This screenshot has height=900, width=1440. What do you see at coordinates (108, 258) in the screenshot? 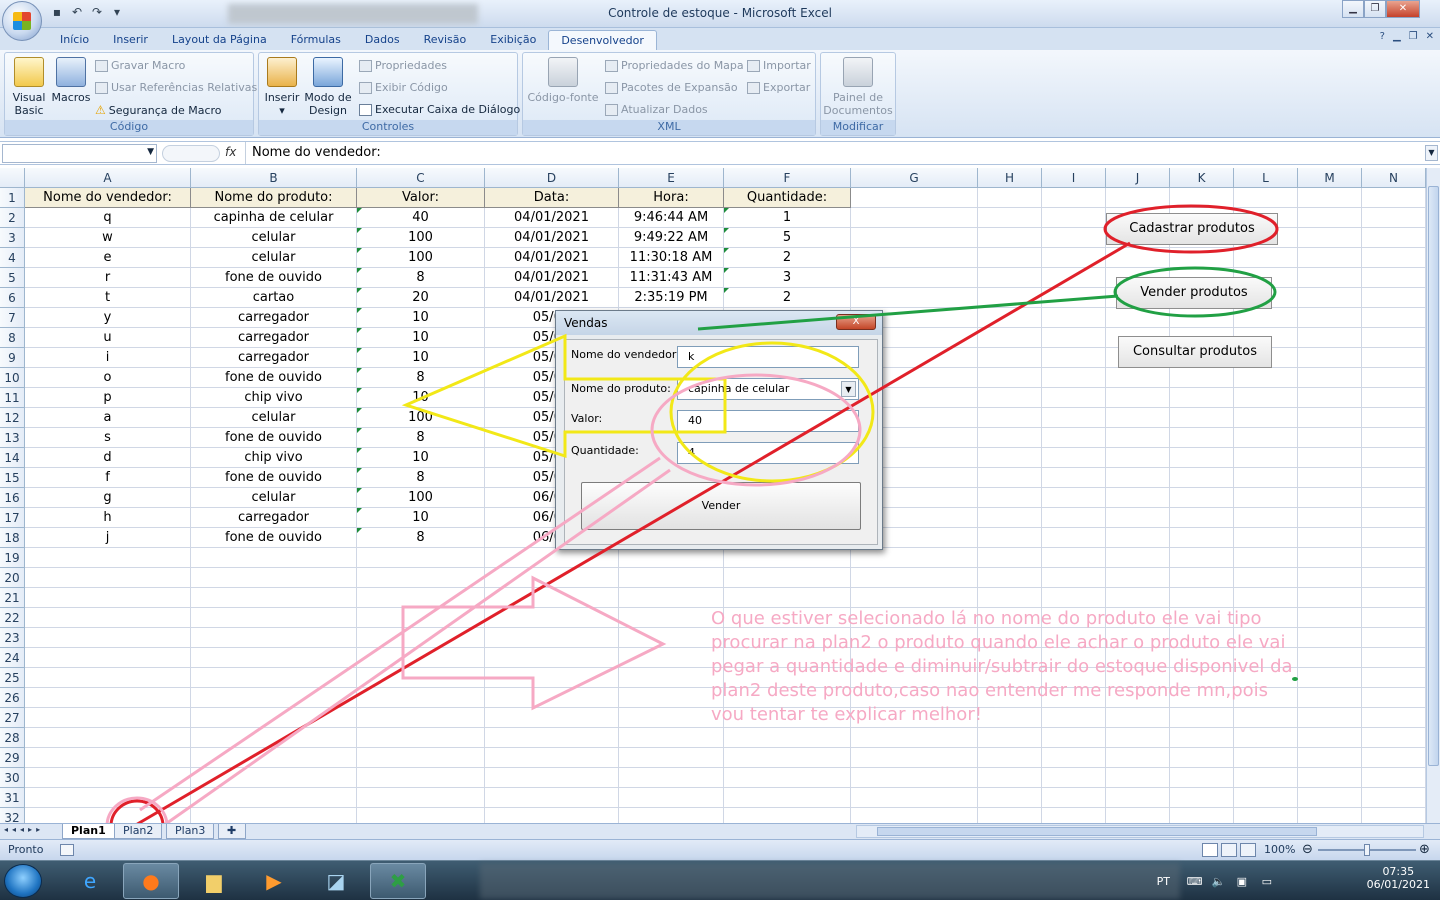
I see `cell: e` at bounding box center [108, 258].